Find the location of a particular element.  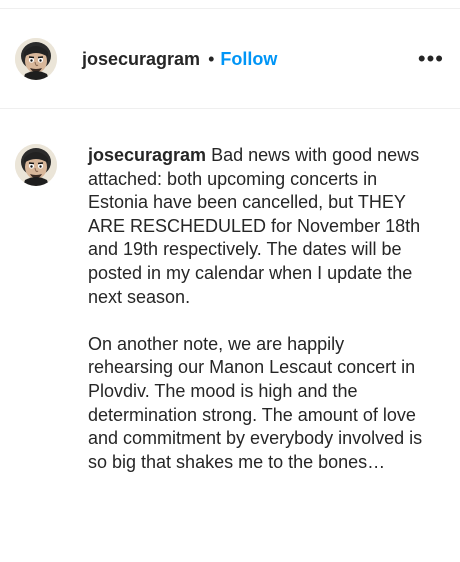

caption-avatar is located at coordinates (36, 165).